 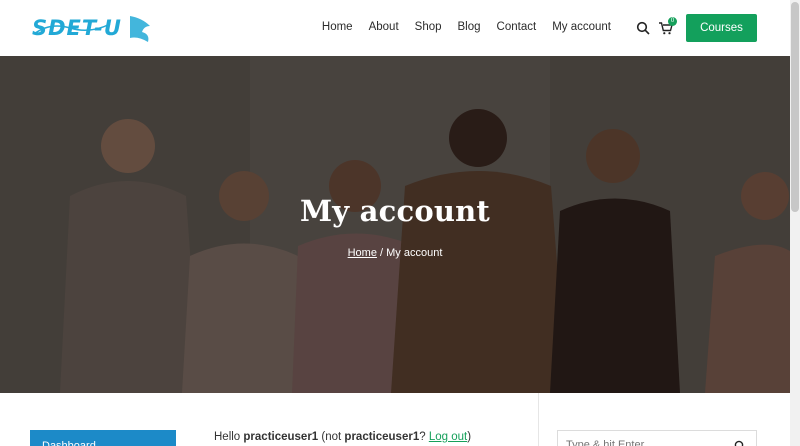 What do you see at coordinates (448, 437) in the screenshot?
I see `logout-link: Log out` at bounding box center [448, 437].